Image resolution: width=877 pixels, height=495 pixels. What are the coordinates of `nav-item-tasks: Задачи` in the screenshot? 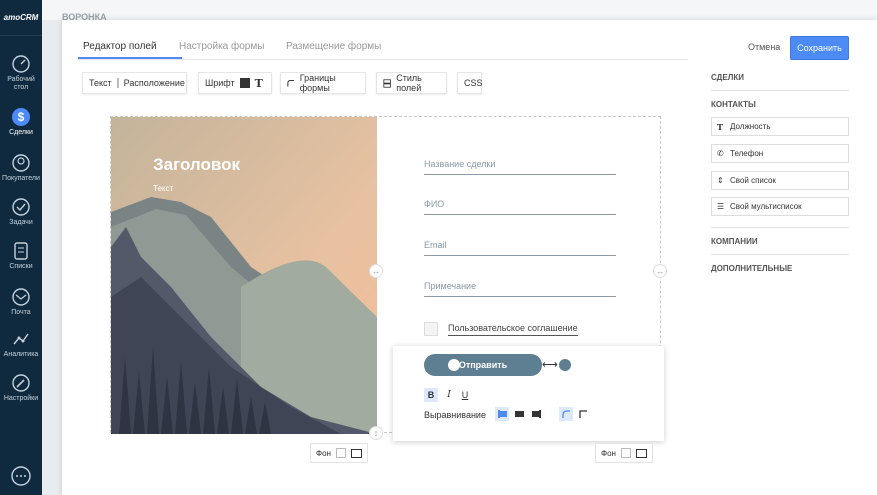 It's located at (21, 212).